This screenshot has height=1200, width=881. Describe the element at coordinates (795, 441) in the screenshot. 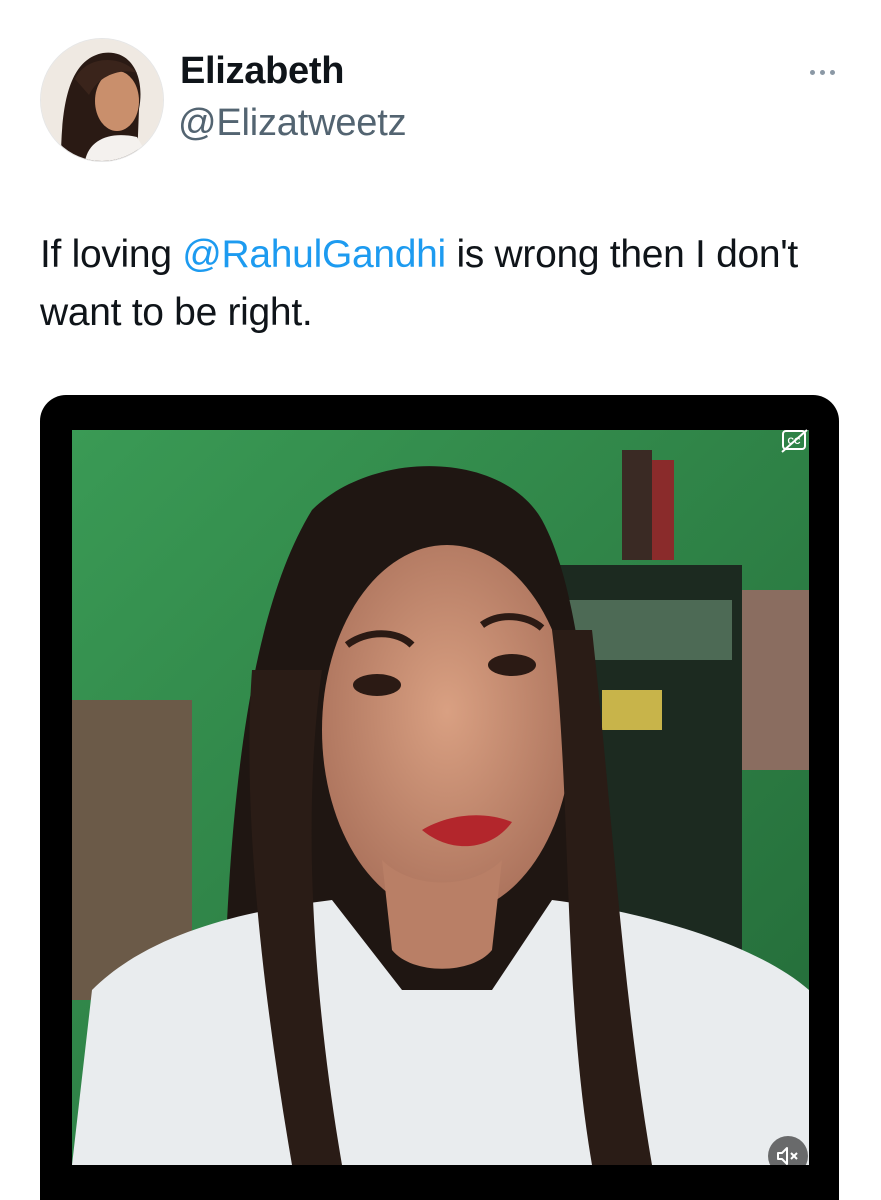

I see `closed-captions-icon: CC` at that location.